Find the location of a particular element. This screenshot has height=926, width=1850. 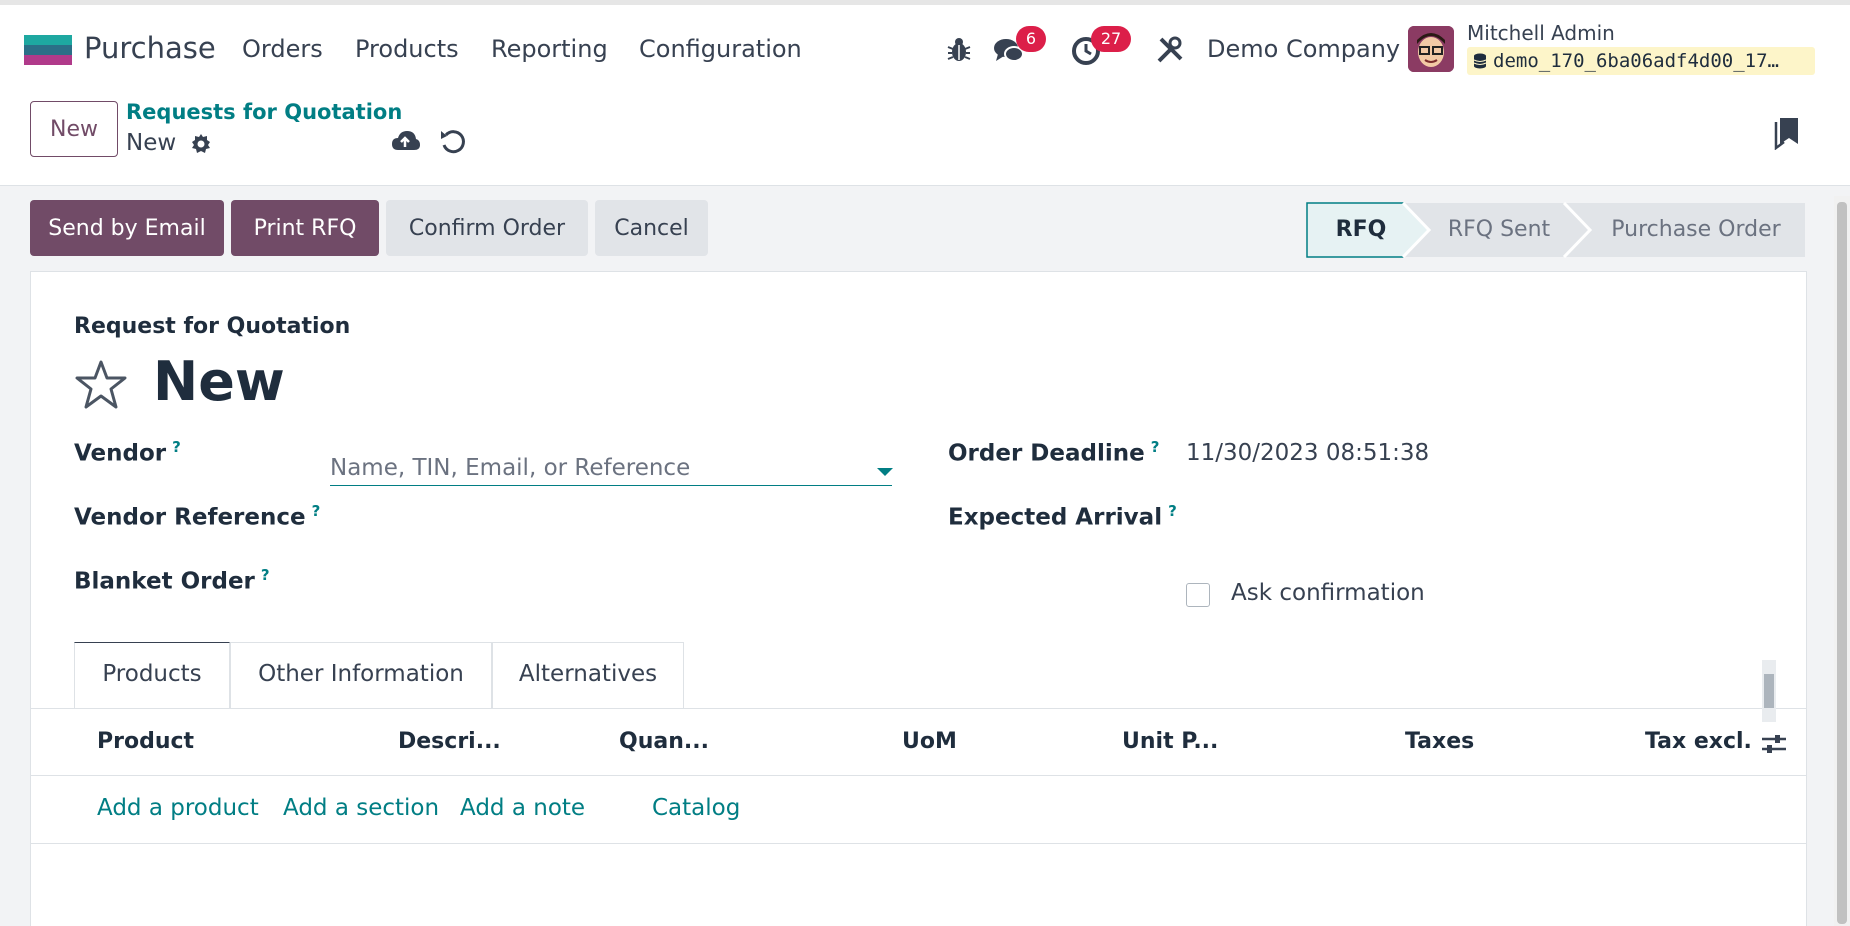

cloud-upload-save-icon is located at coordinates (405, 141).